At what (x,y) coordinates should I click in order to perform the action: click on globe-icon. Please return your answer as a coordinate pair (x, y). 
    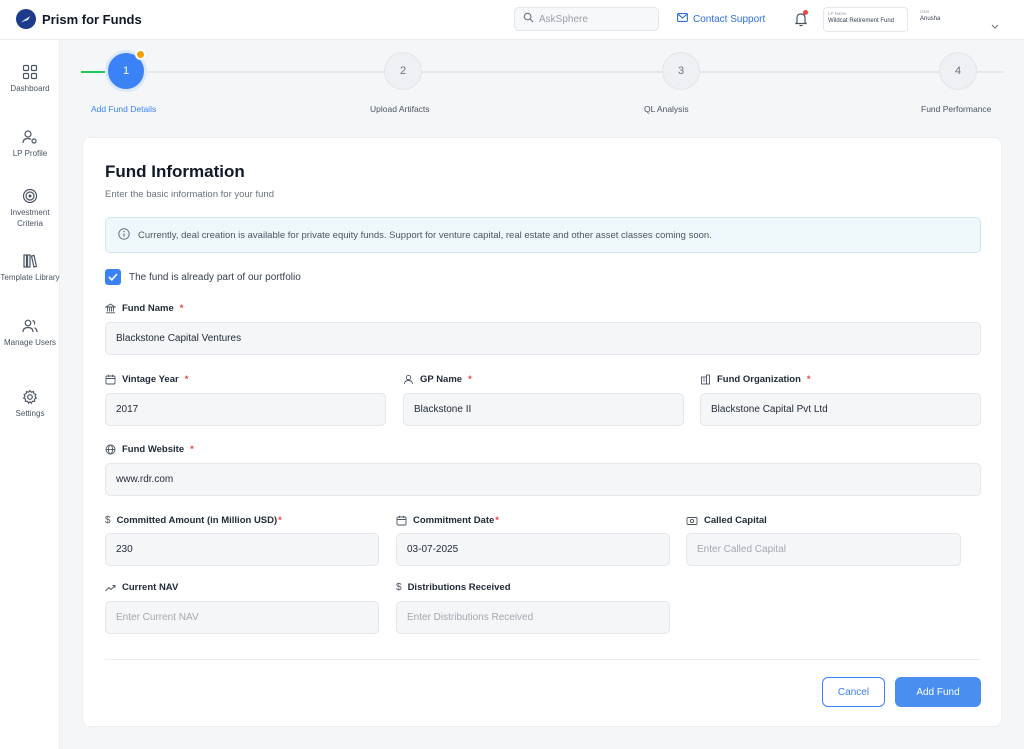
    Looking at the image, I should click on (110, 449).